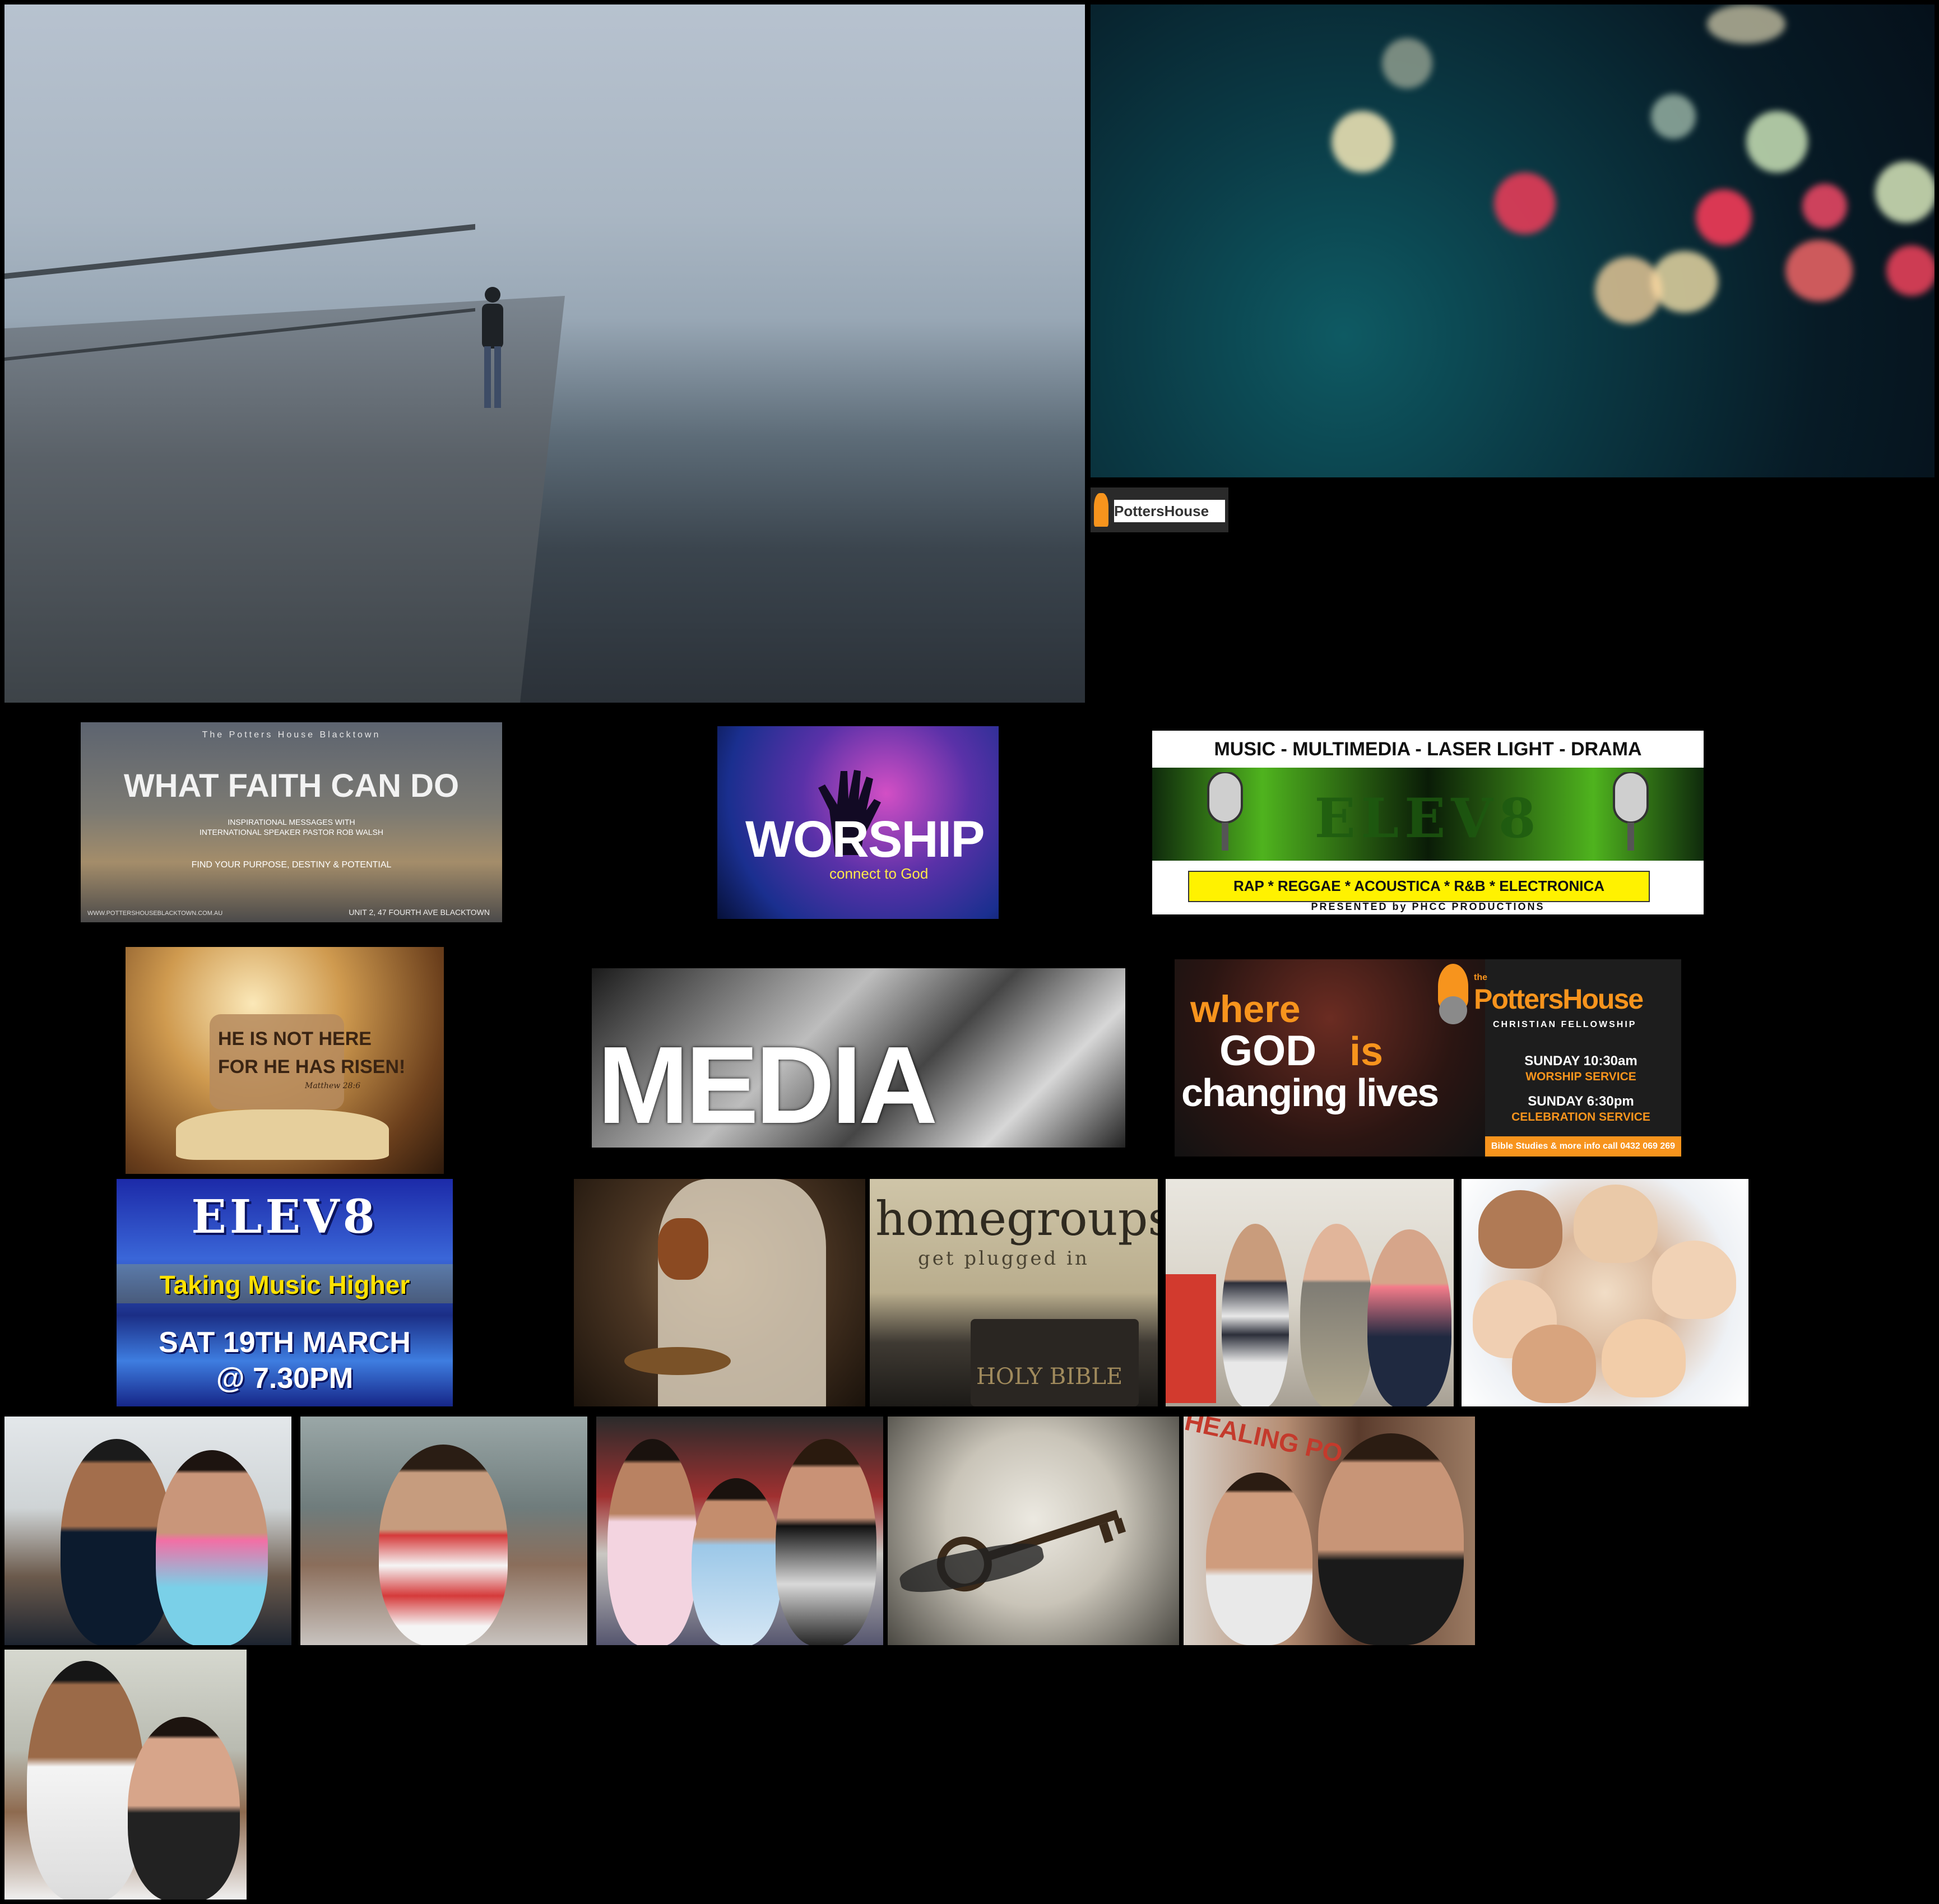 The height and width of the screenshot is (1904, 1939). I want to click on gc-brand-the: the, so click(1480, 978).